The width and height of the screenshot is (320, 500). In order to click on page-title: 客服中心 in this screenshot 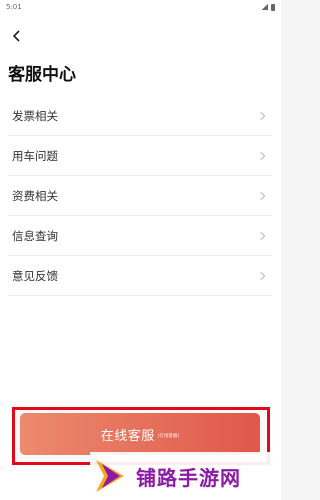, I will do `click(42, 75)`.